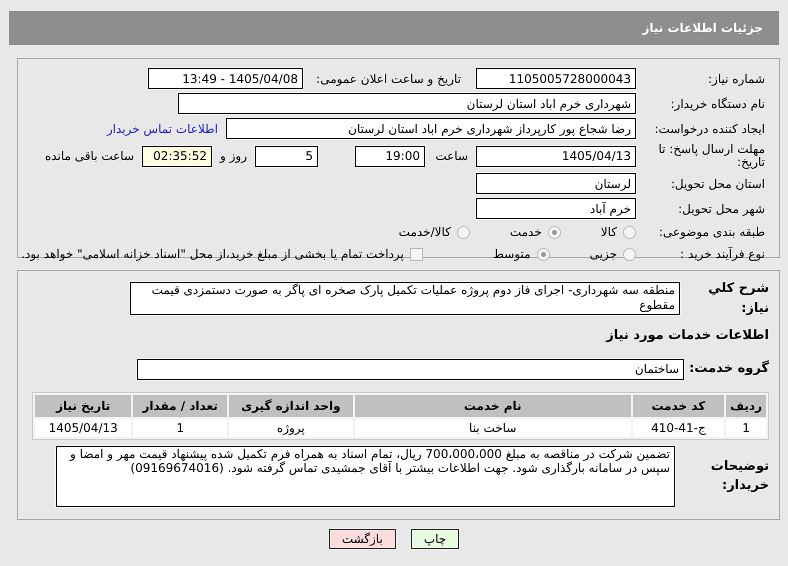 This screenshot has height=566, width=788. Describe the element at coordinates (431, 128) in the screenshot. I see `creator-field: رضا شجاع پور کارپرداز شهرداری خرم اباد استان لرستان` at that location.